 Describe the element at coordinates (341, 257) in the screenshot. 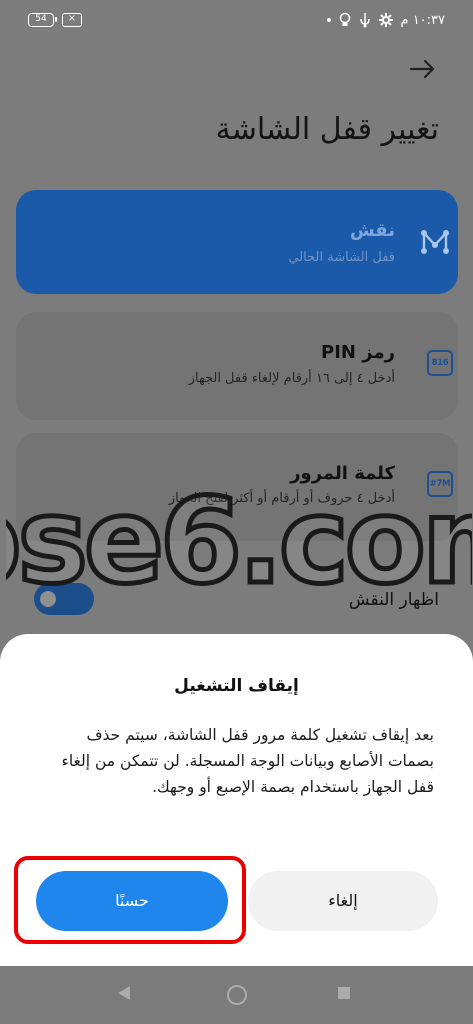

I see `option-pattern-subtitle: قفل الشاشة الحالي` at that location.